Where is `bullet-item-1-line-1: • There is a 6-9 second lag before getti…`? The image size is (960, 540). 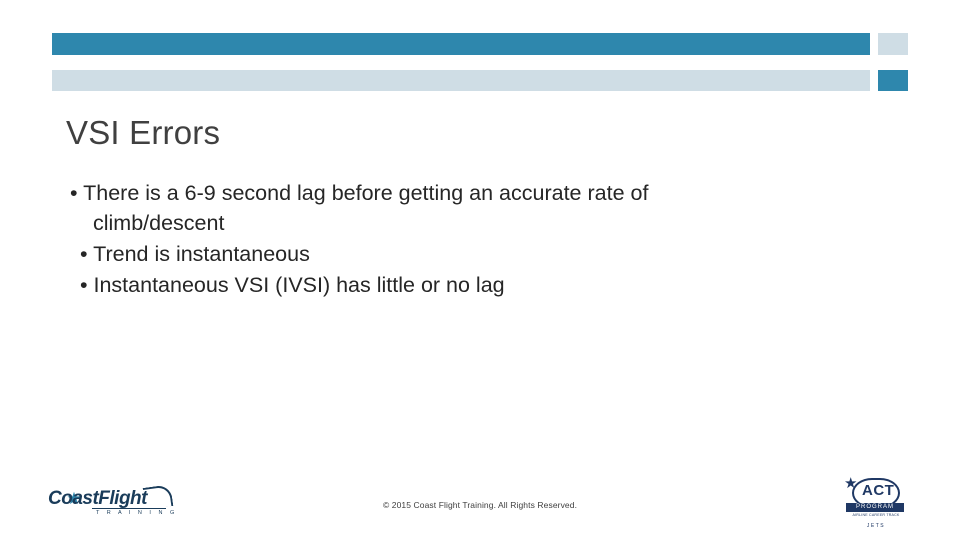
bullet-item-1-line-1: • There is a 6-9 second lag before getti… is located at coordinates (359, 193).